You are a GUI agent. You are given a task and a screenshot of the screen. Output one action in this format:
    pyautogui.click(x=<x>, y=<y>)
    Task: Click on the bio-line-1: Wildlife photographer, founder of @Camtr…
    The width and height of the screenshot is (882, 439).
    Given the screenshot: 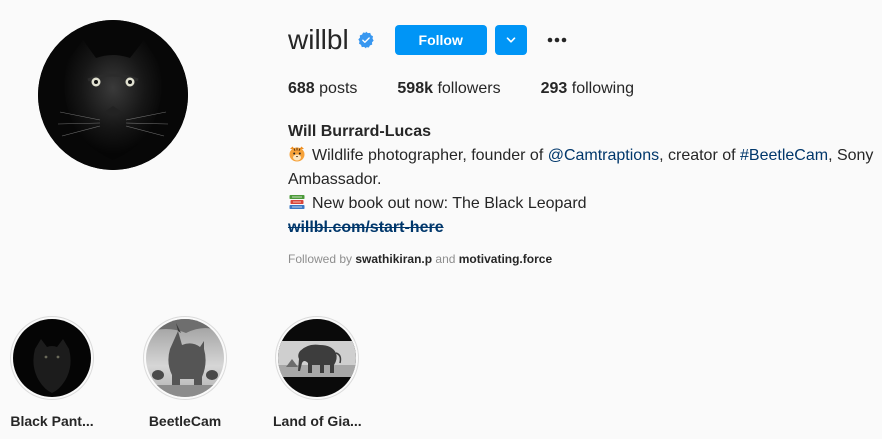 What is the action you would take?
    pyautogui.click(x=585, y=156)
    